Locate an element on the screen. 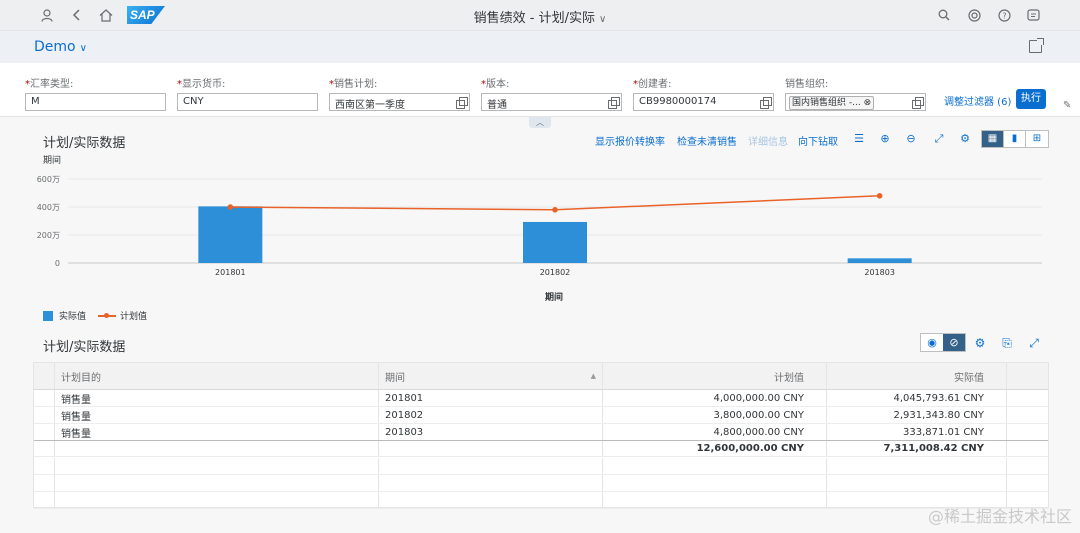  y-tick-label: 600万 is located at coordinates (48, 179).